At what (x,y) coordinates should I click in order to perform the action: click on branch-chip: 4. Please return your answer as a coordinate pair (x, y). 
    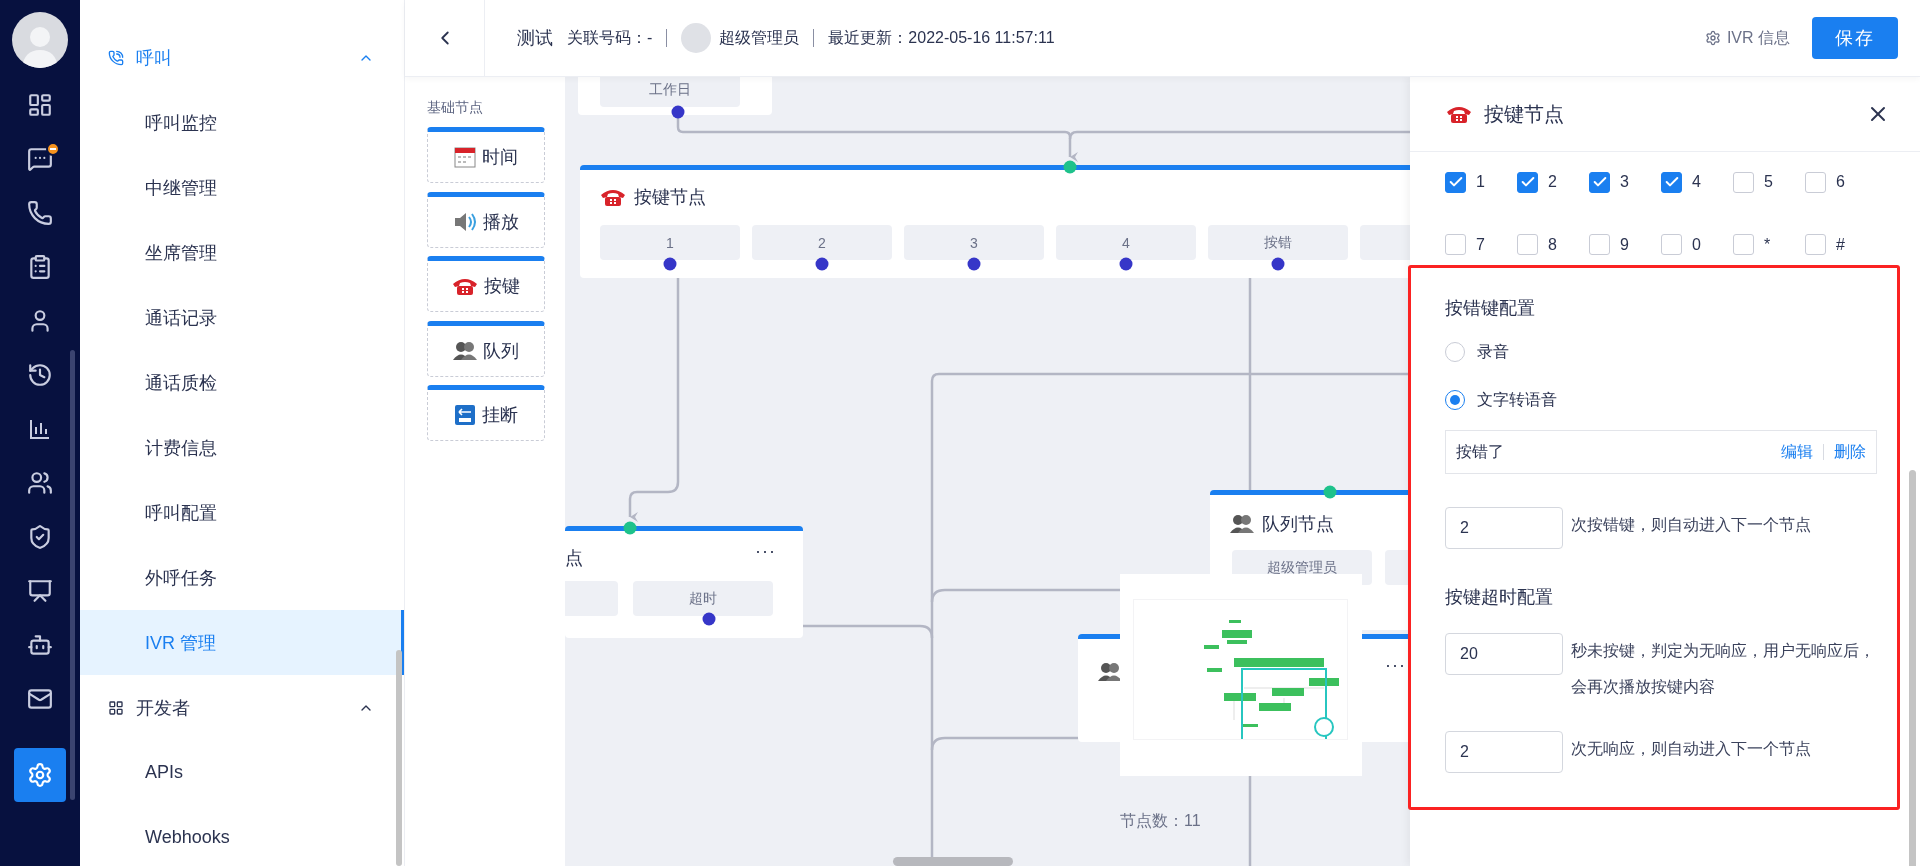
    Looking at the image, I should click on (1126, 242).